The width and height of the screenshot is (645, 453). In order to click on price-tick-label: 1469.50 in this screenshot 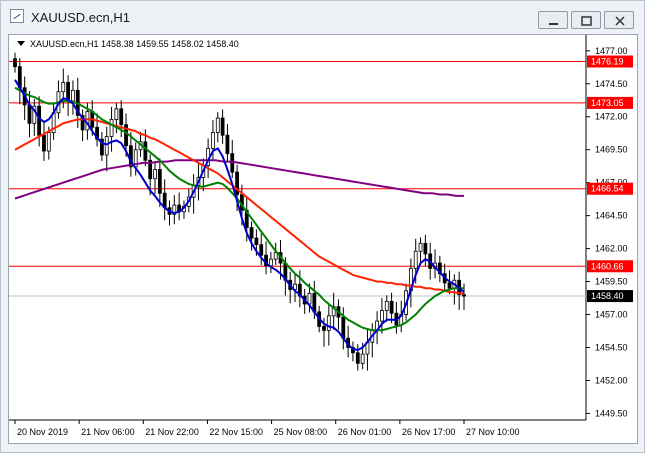, I will do `click(611, 150)`.